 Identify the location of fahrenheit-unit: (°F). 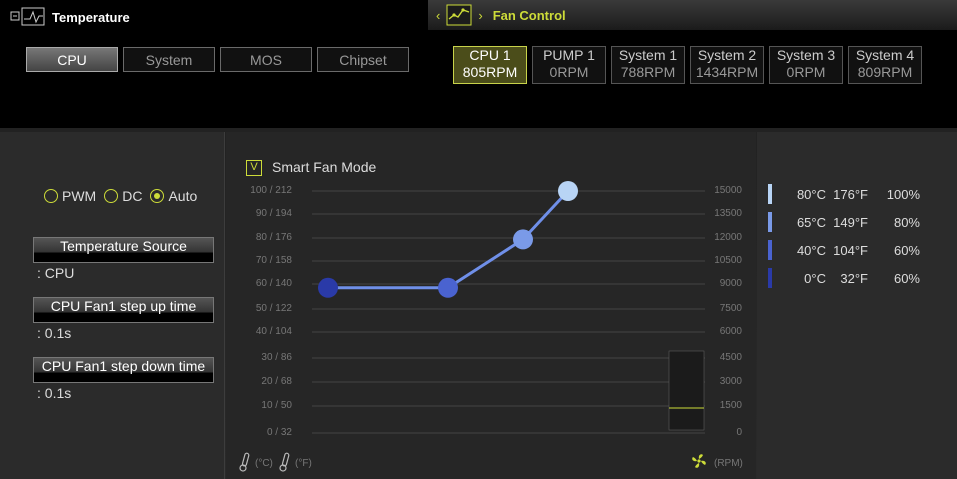
(303, 463).